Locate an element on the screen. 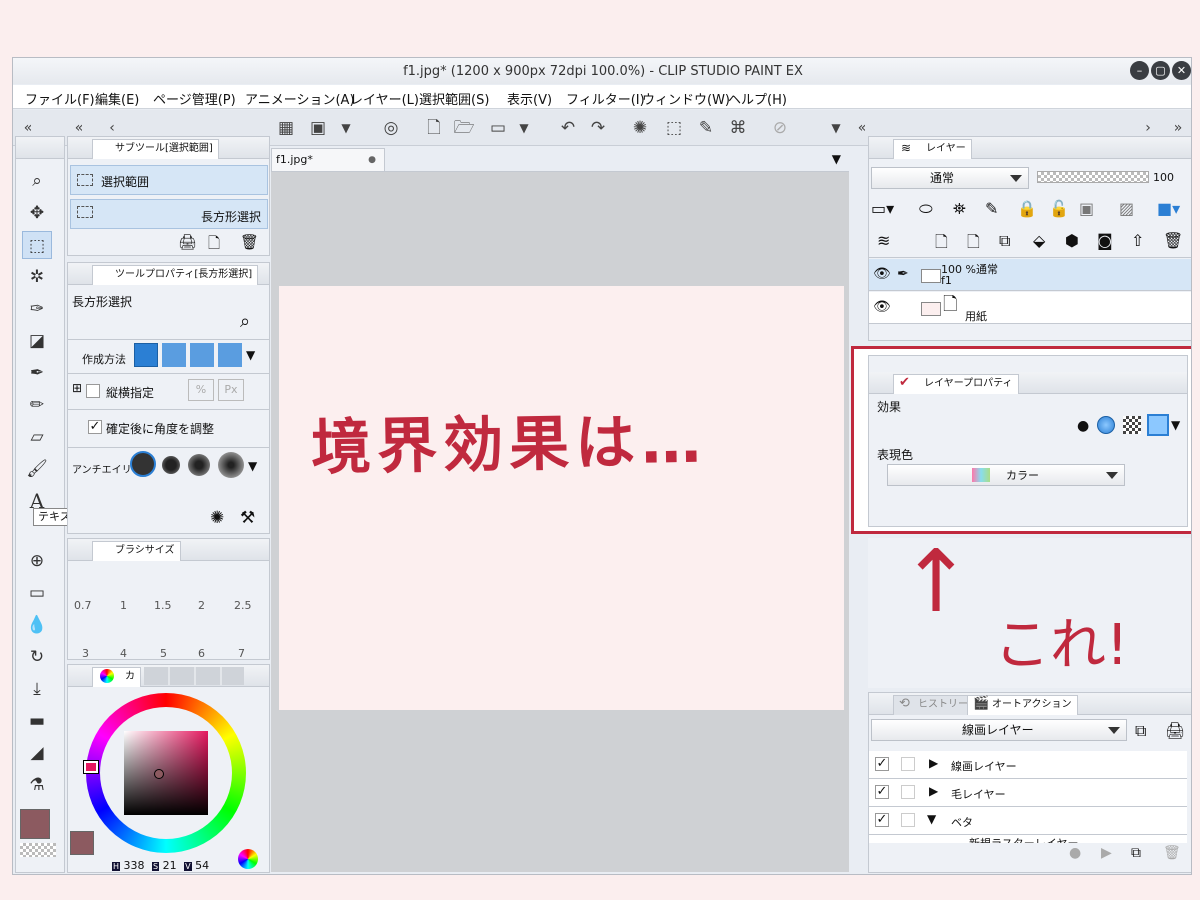 This screenshot has height=900, width=1200. eyedropper-icon: ✑ is located at coordinates (37, 309).